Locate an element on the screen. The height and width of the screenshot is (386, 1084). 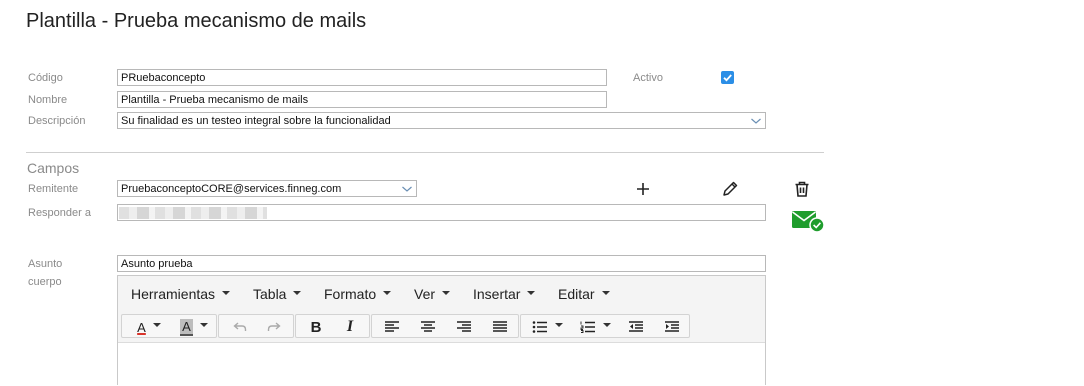
edit-button is located at coordinates (730, 189).